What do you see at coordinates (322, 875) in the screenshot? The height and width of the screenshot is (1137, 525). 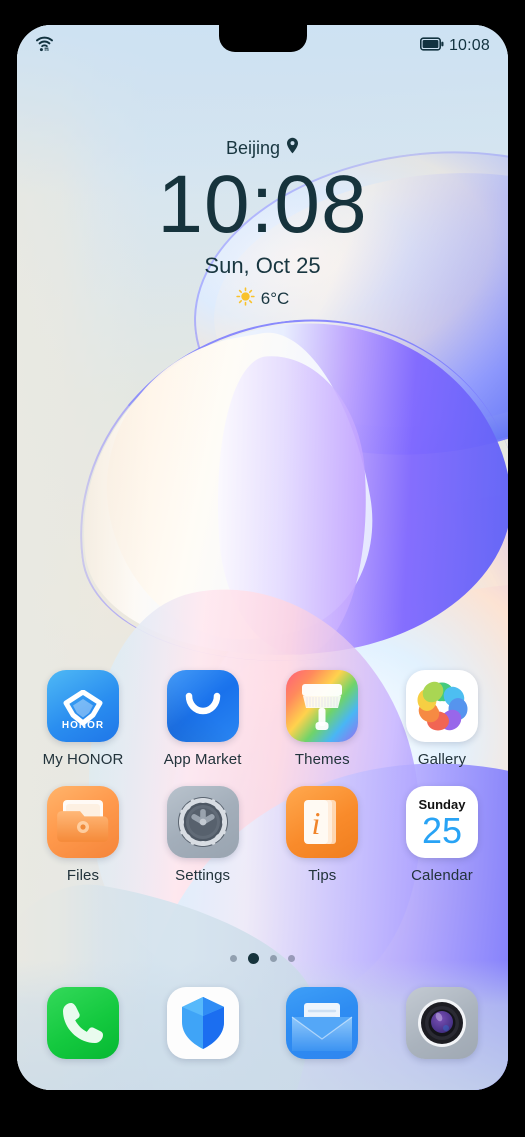 I see `app-label: Tips` at bounding box center [322, 875].